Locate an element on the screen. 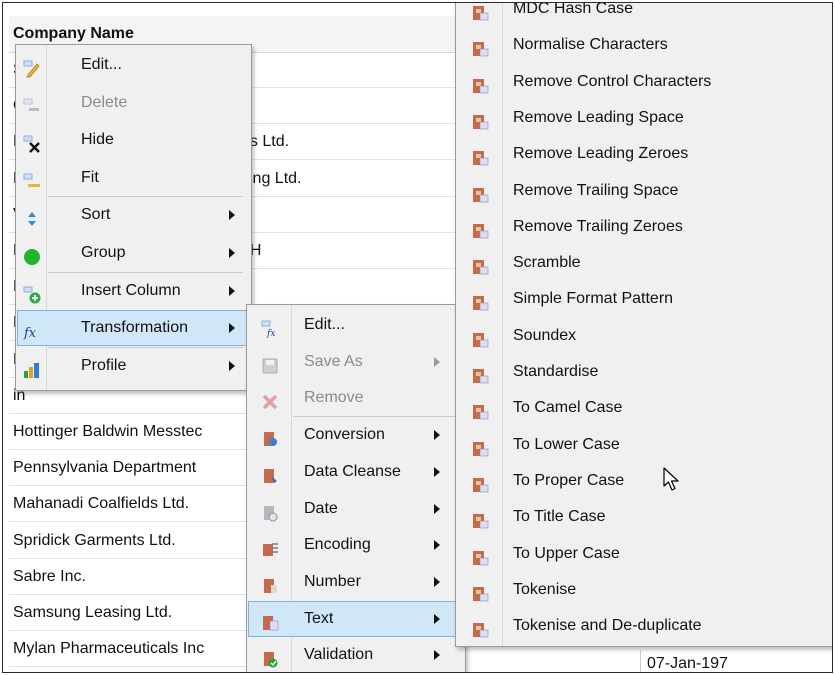 This screenshot has width=835, height=675. transformation-item-number: Number is located at coordinates (355, 582).